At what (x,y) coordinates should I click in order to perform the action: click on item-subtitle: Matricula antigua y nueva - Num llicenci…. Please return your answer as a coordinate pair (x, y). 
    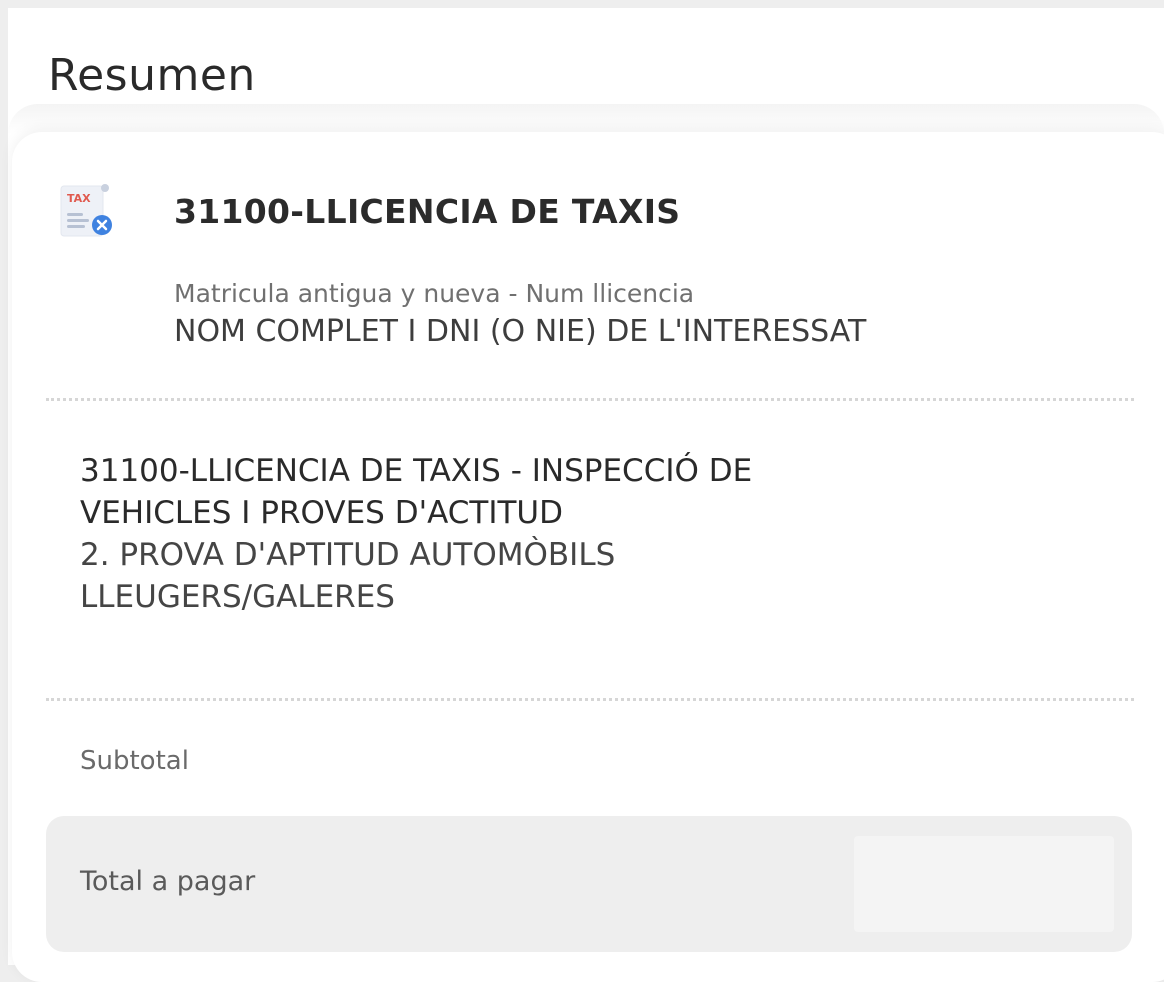
    Looking at the image, I should click on (434, 293).